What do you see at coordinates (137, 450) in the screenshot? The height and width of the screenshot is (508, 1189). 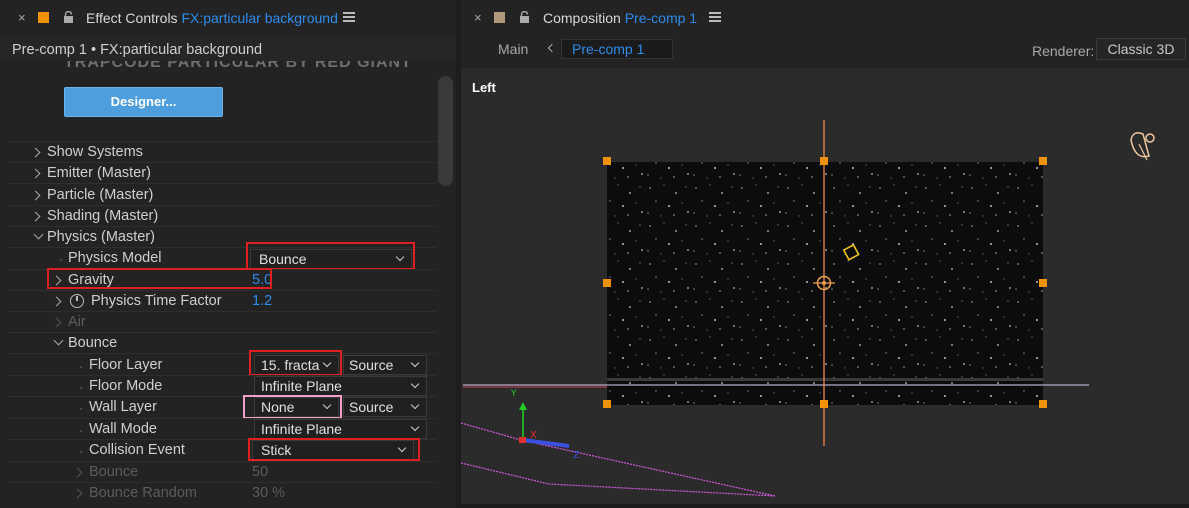 I see `collision-event-label: Collision Event` at bounding box center [137, 450].